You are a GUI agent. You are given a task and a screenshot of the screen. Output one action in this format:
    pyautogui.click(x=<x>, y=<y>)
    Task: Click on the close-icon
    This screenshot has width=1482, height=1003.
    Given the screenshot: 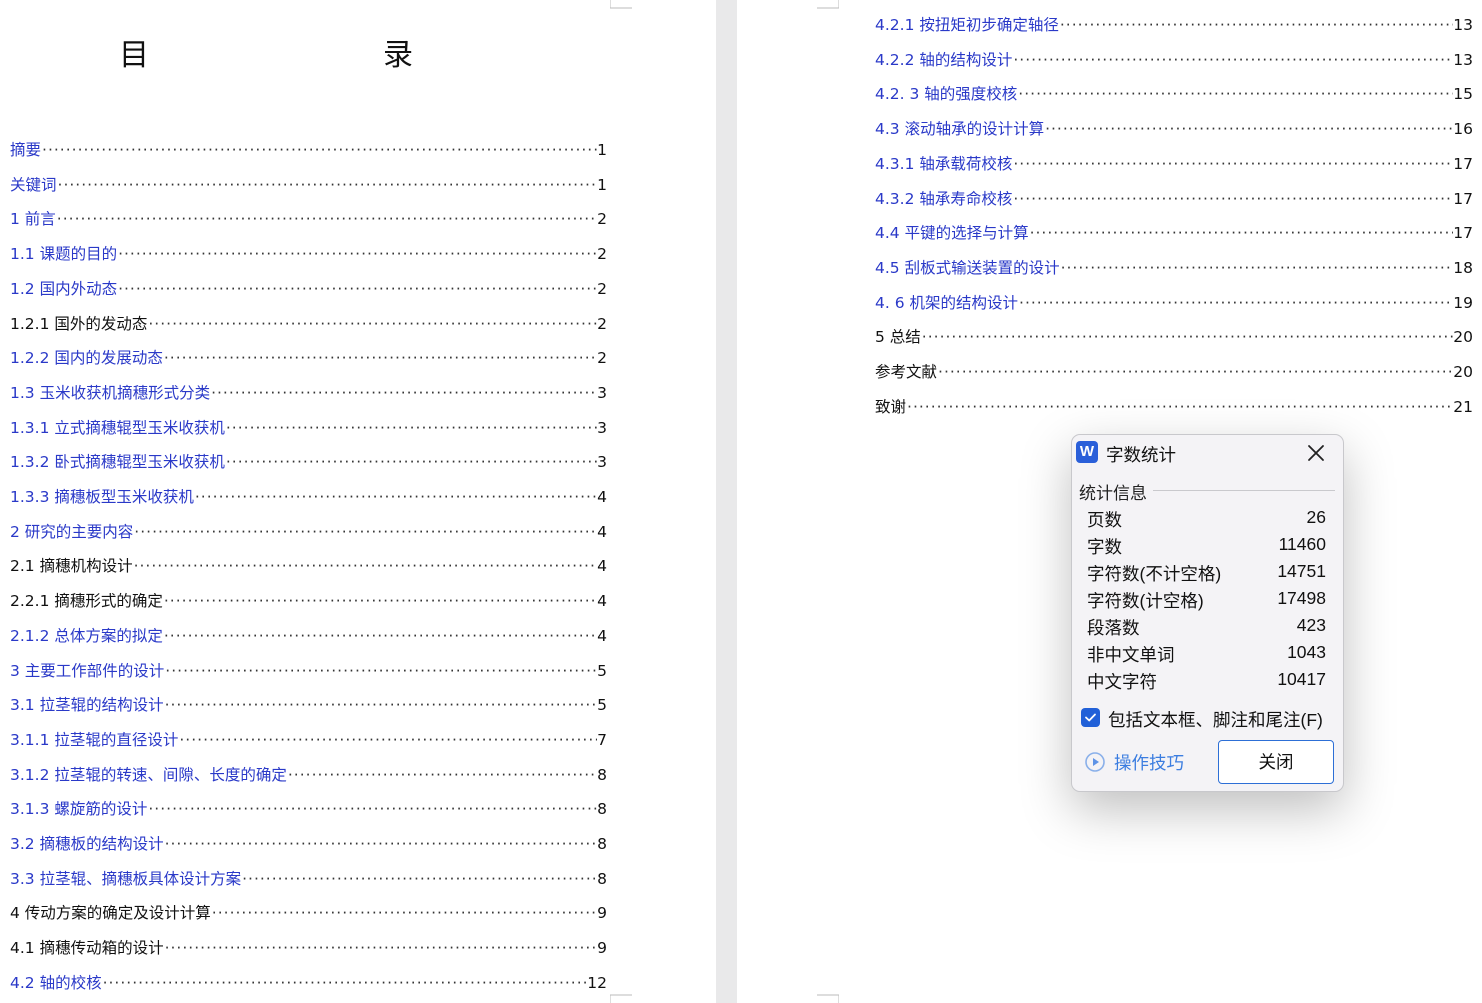 What is the action you would take?
    pyautogui.click(x=1316, y=453)
    